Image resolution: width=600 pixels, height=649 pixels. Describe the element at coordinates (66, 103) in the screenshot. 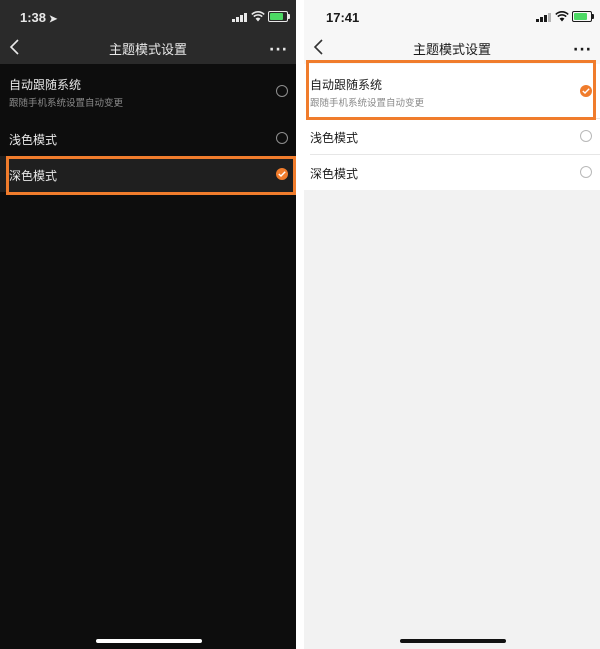

I see `option-description: 跟随手机系统设置自动变更` at that location.